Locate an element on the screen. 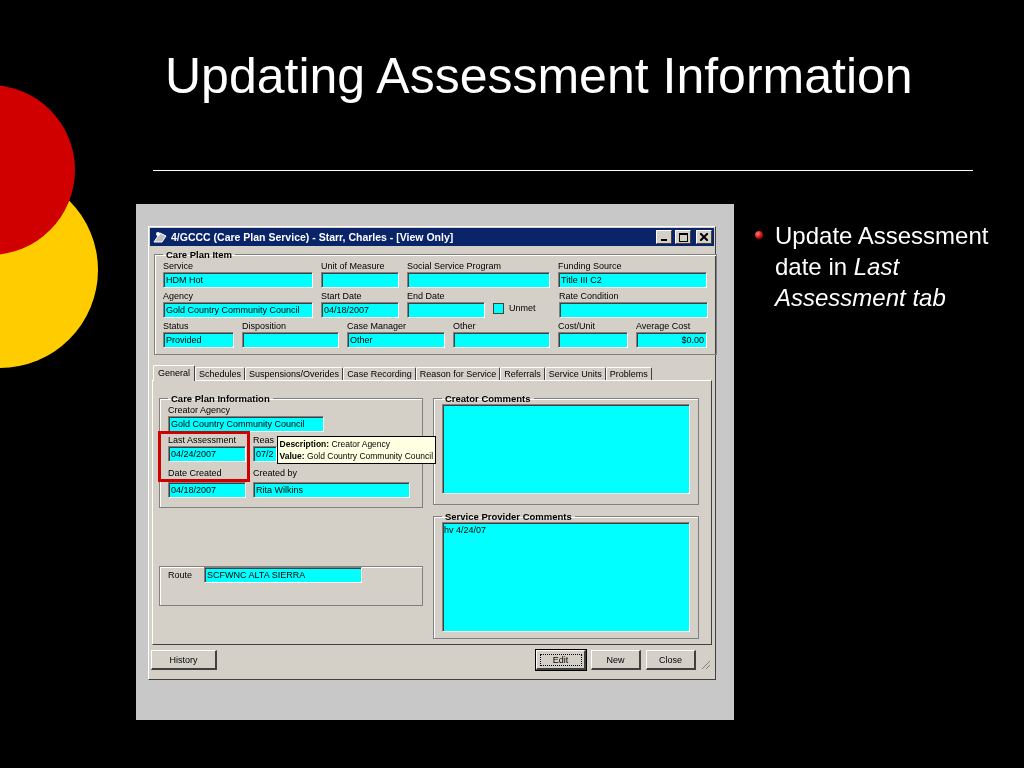 The image size is (1024, 768). field-label: Start Date is located at coordinates (342, 296).